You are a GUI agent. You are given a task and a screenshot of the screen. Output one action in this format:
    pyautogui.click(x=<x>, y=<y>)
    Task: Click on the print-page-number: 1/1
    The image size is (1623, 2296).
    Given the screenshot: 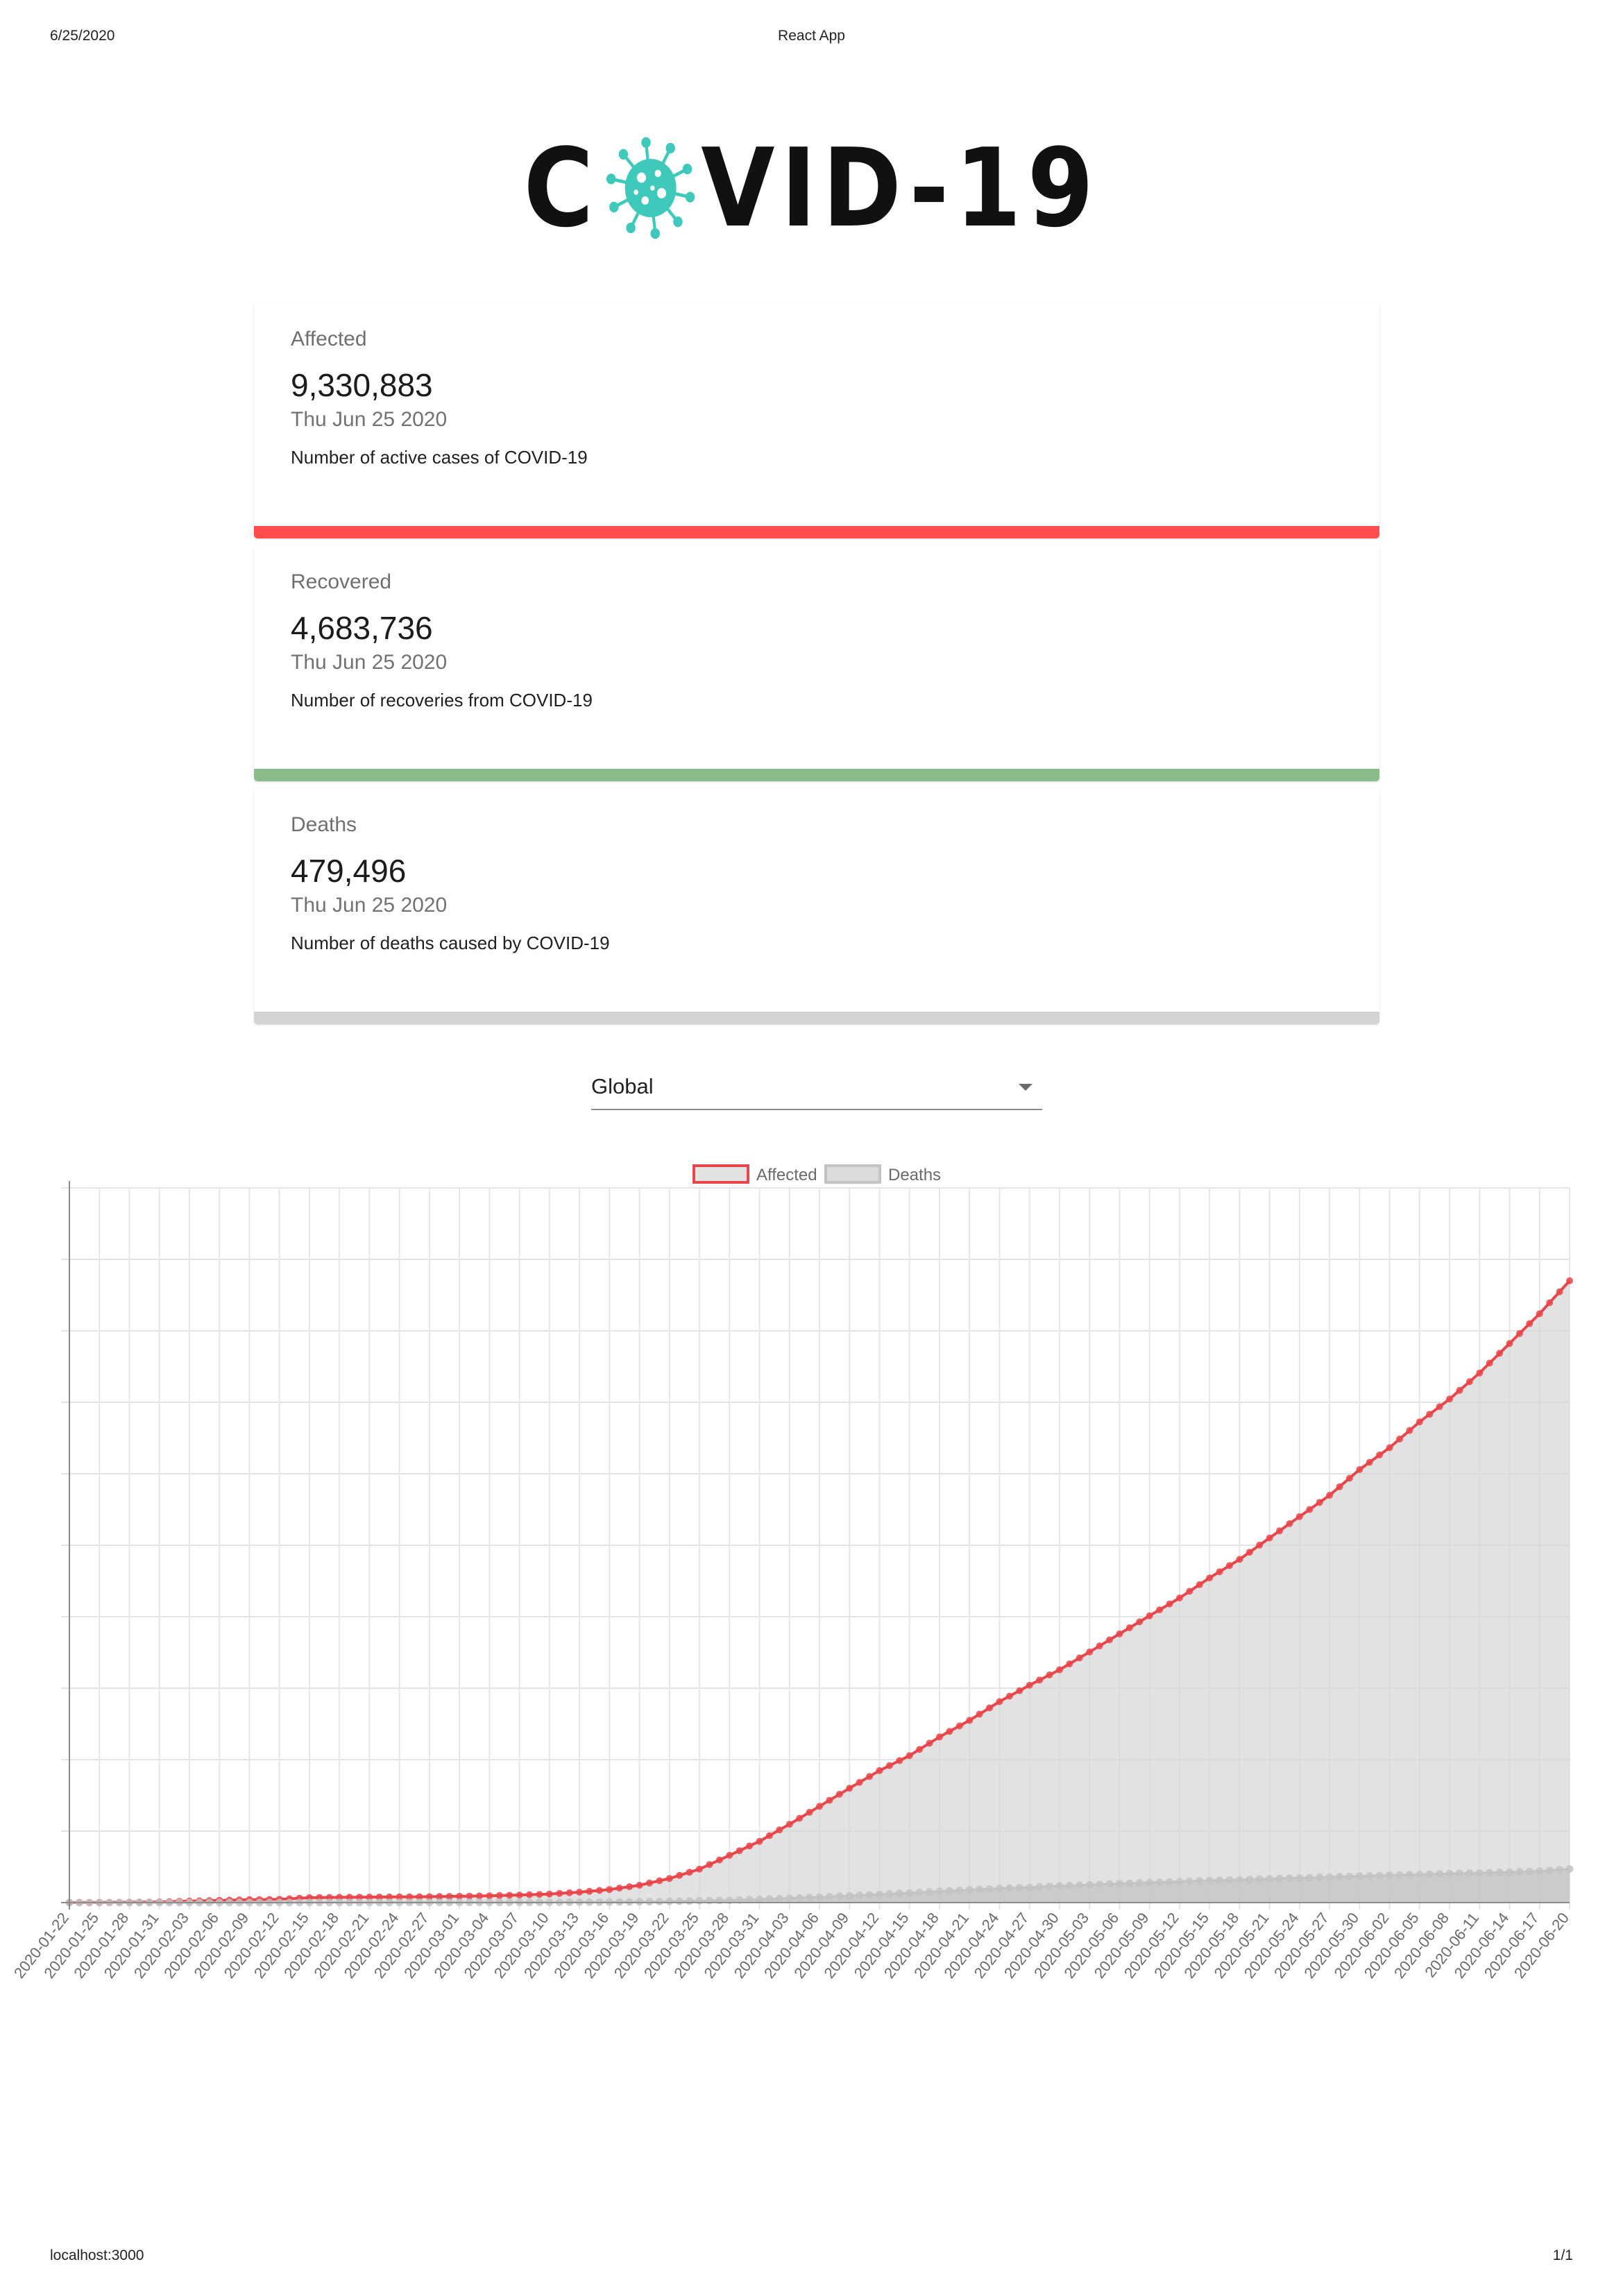 What is the action you would take?
    pyautogui.click(x=1562, y=2255)
    